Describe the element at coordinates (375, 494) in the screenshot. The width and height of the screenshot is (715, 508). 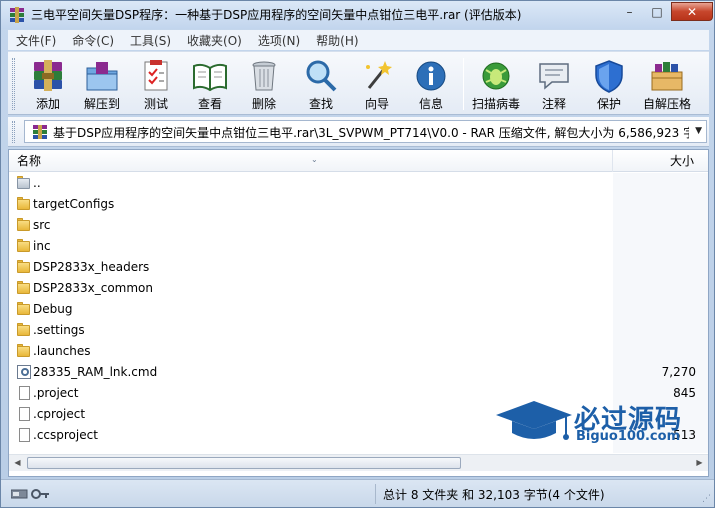
I see `status-separator` at that location.